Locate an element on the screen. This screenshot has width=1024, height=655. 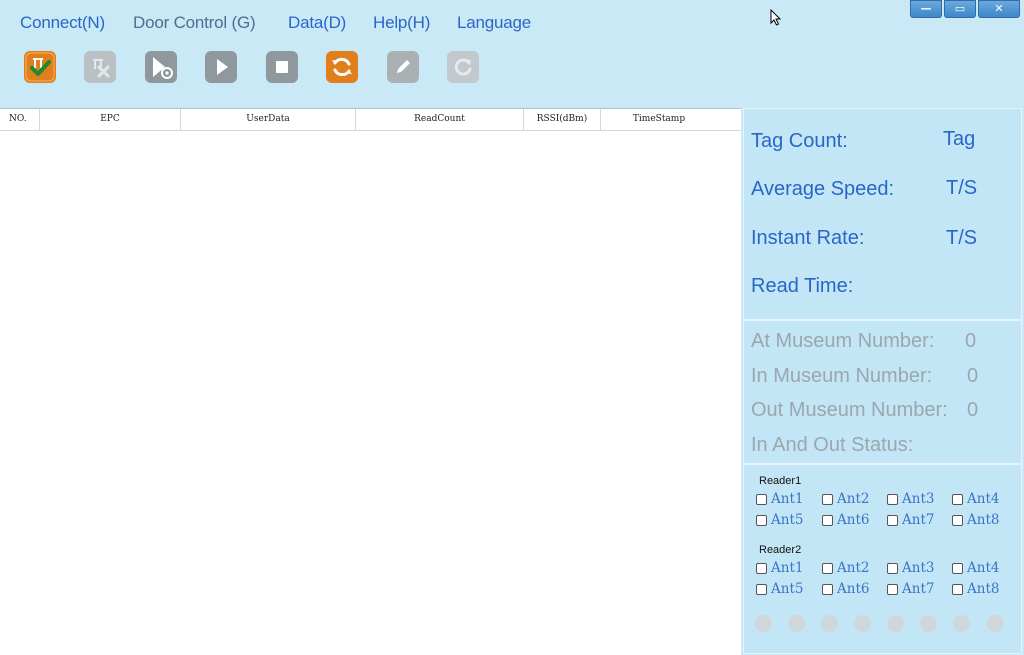
column-header-timestamp: TimeStamp is located at coordinates (659, 119).